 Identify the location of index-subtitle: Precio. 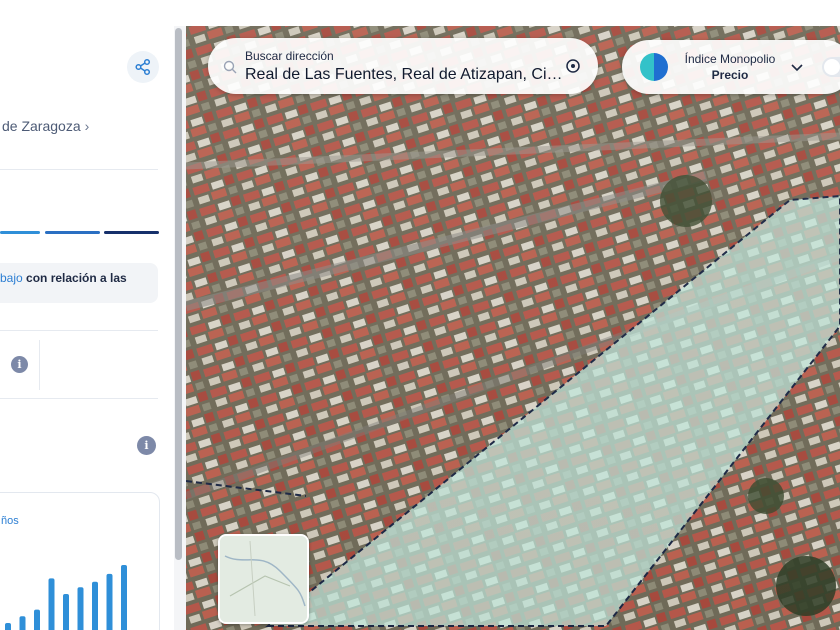
(730, 75).